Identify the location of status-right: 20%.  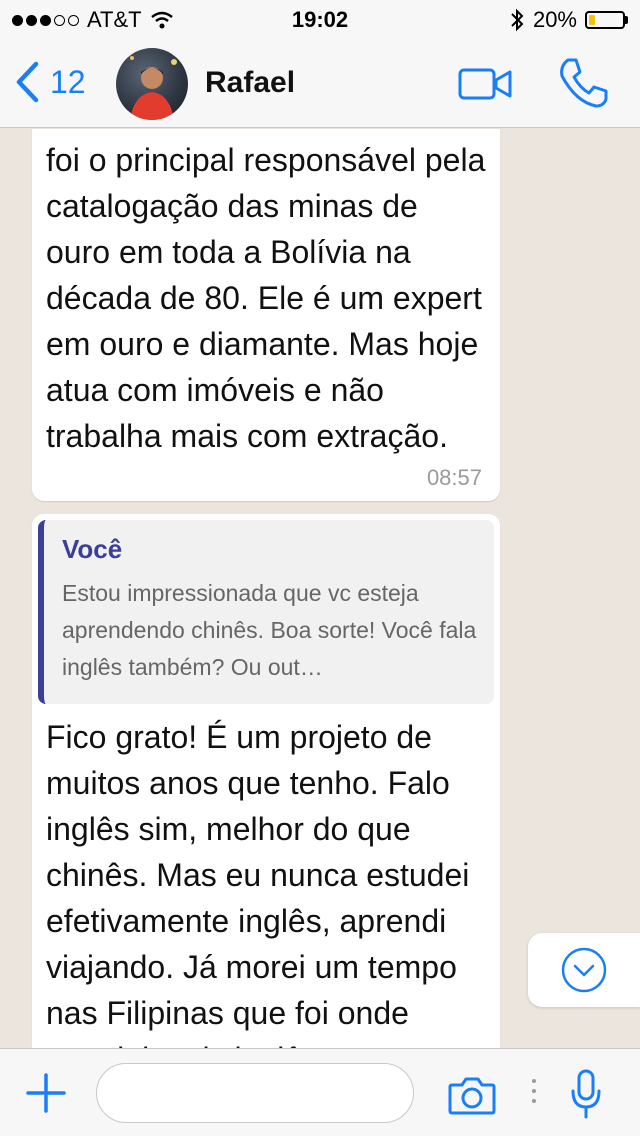
(568, 20).